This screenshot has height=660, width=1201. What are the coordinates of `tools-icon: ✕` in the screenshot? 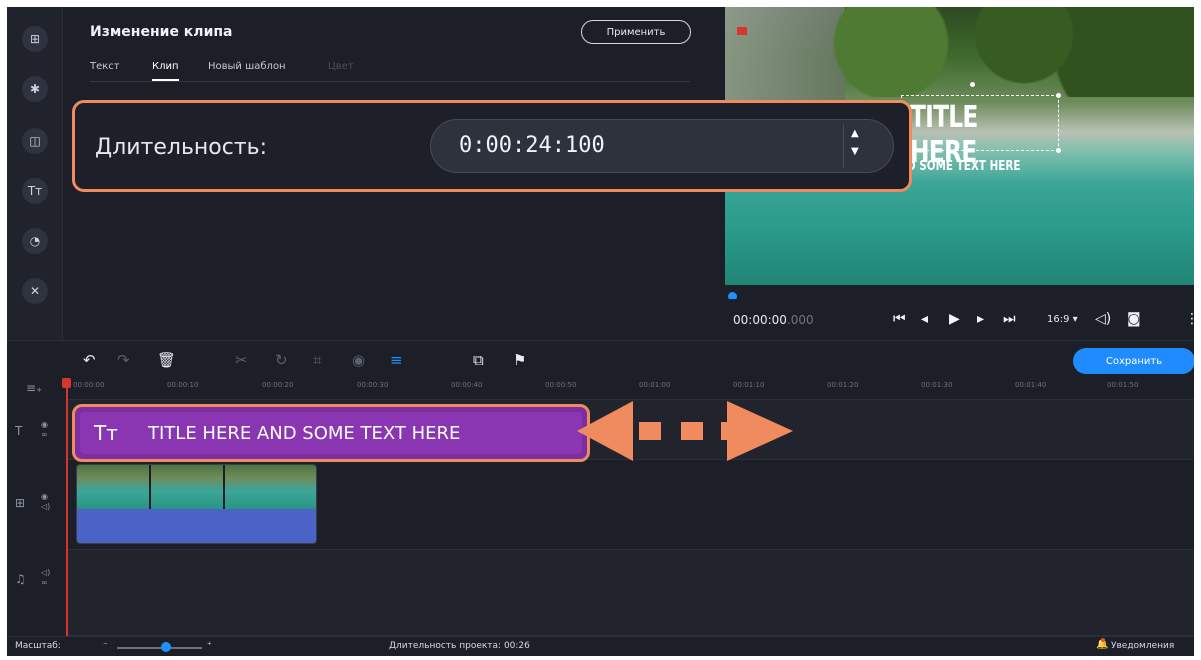 It's located at (35, 291).